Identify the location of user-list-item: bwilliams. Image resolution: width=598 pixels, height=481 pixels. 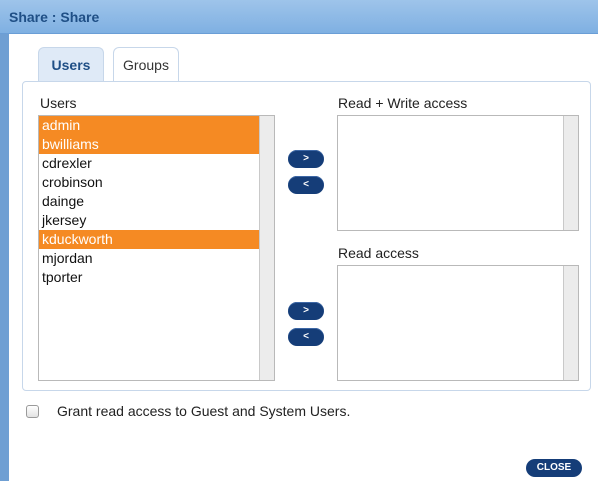
(149, 144).